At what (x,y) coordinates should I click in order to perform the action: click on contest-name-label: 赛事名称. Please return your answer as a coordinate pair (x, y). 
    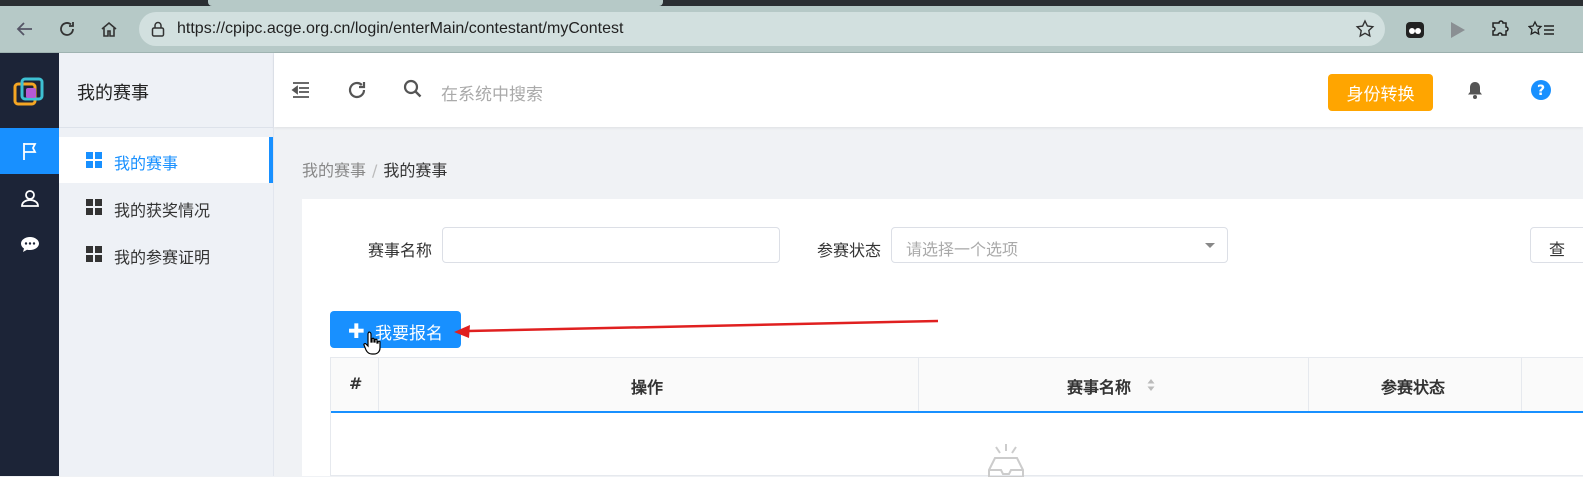
    Looking at the image, I should click on (400, 250).